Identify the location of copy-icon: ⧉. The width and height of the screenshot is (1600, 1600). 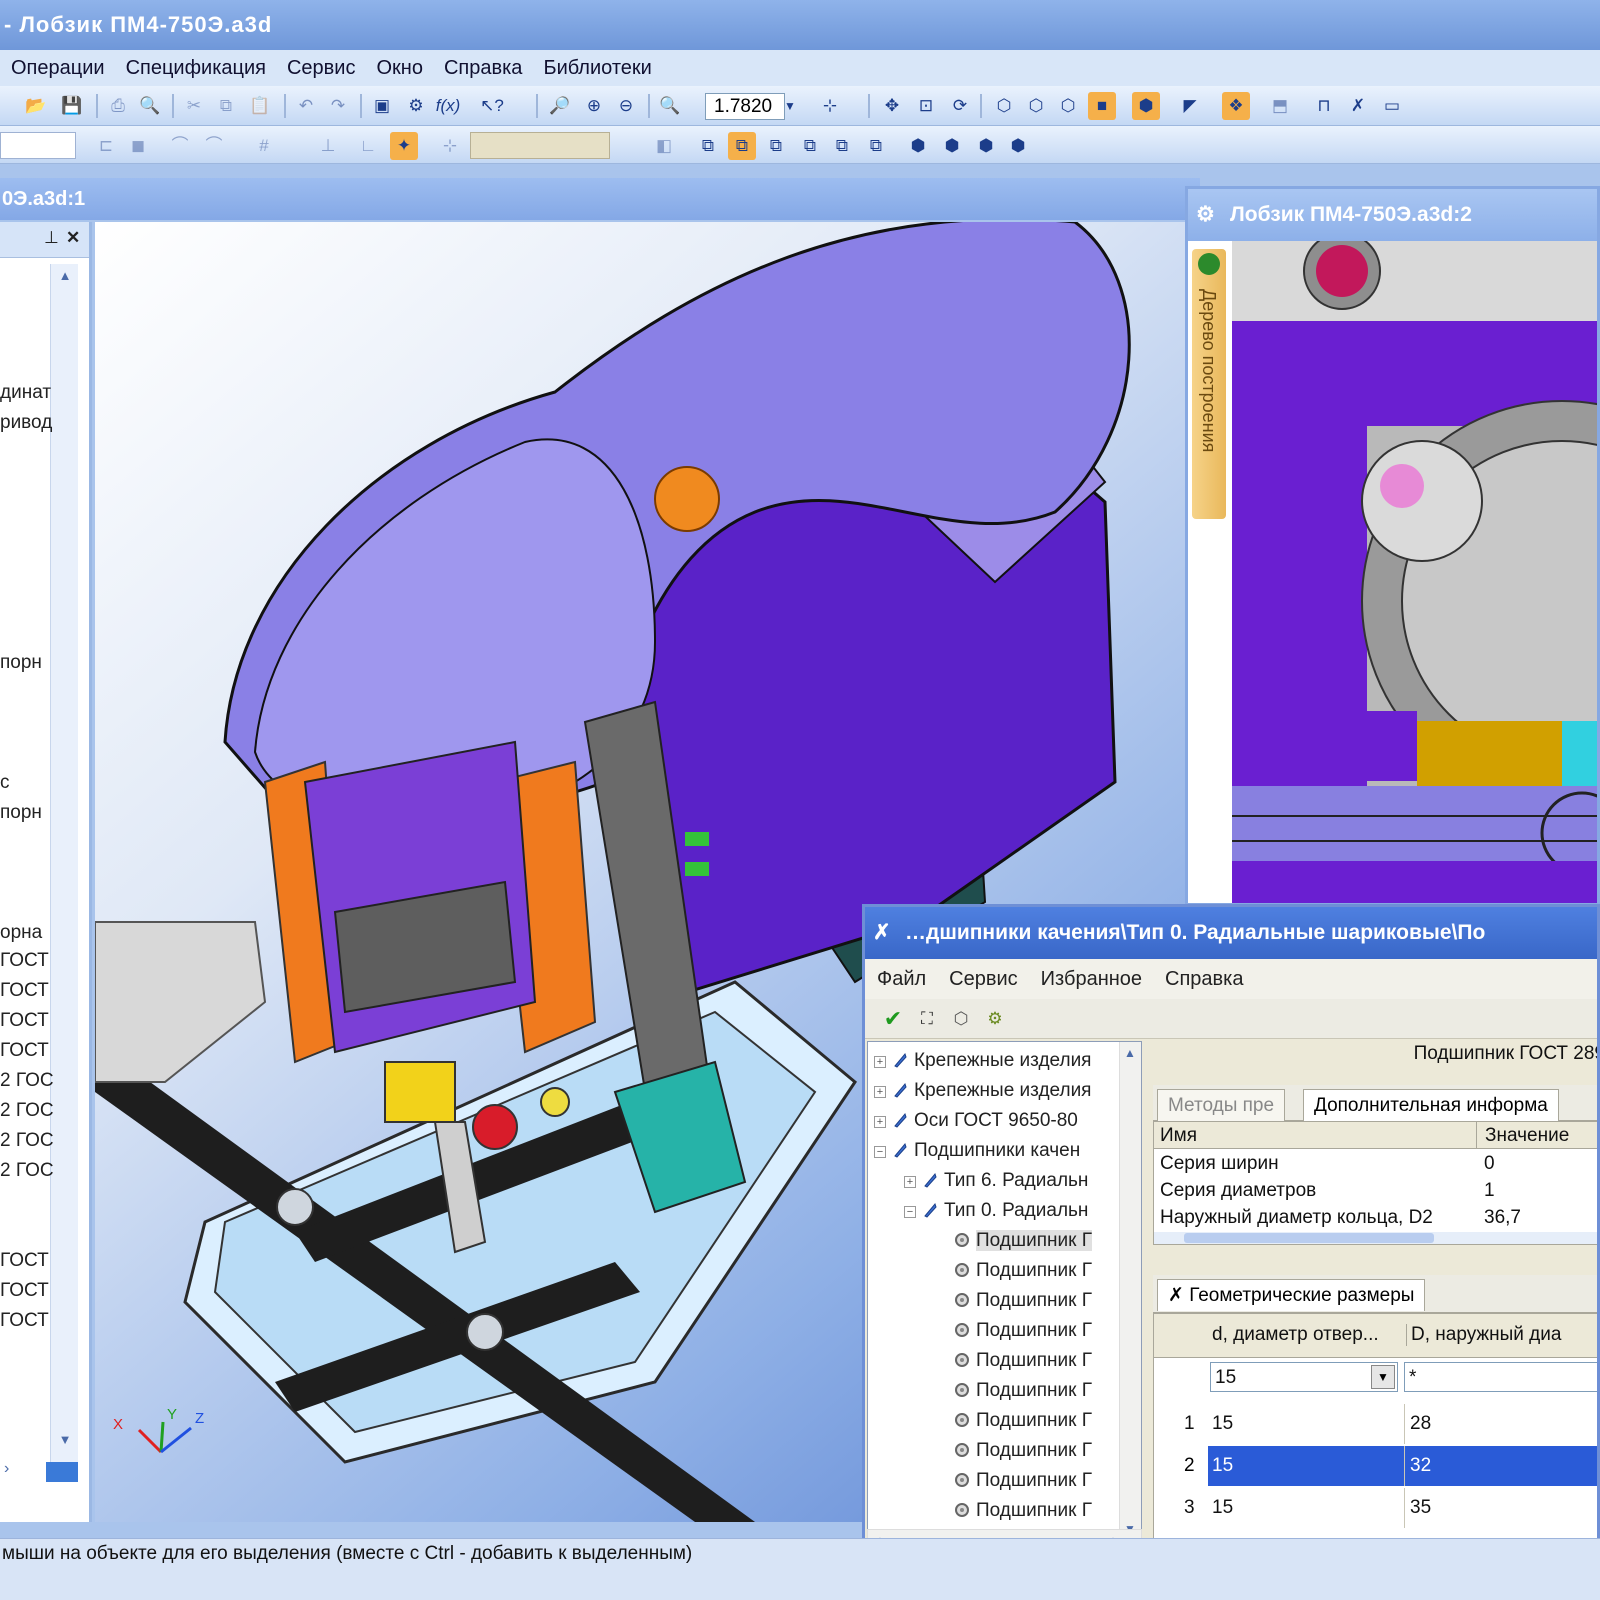
(226, 106).